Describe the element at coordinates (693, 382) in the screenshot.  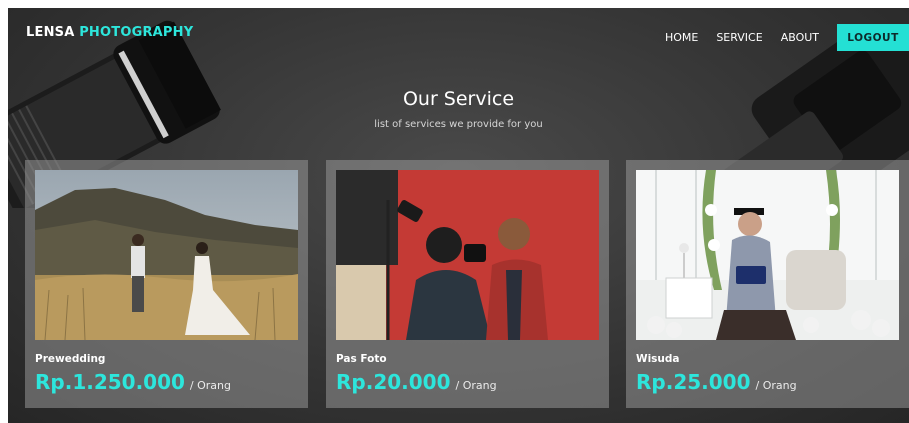
I see `service-price: Rp.25.000` at that location.